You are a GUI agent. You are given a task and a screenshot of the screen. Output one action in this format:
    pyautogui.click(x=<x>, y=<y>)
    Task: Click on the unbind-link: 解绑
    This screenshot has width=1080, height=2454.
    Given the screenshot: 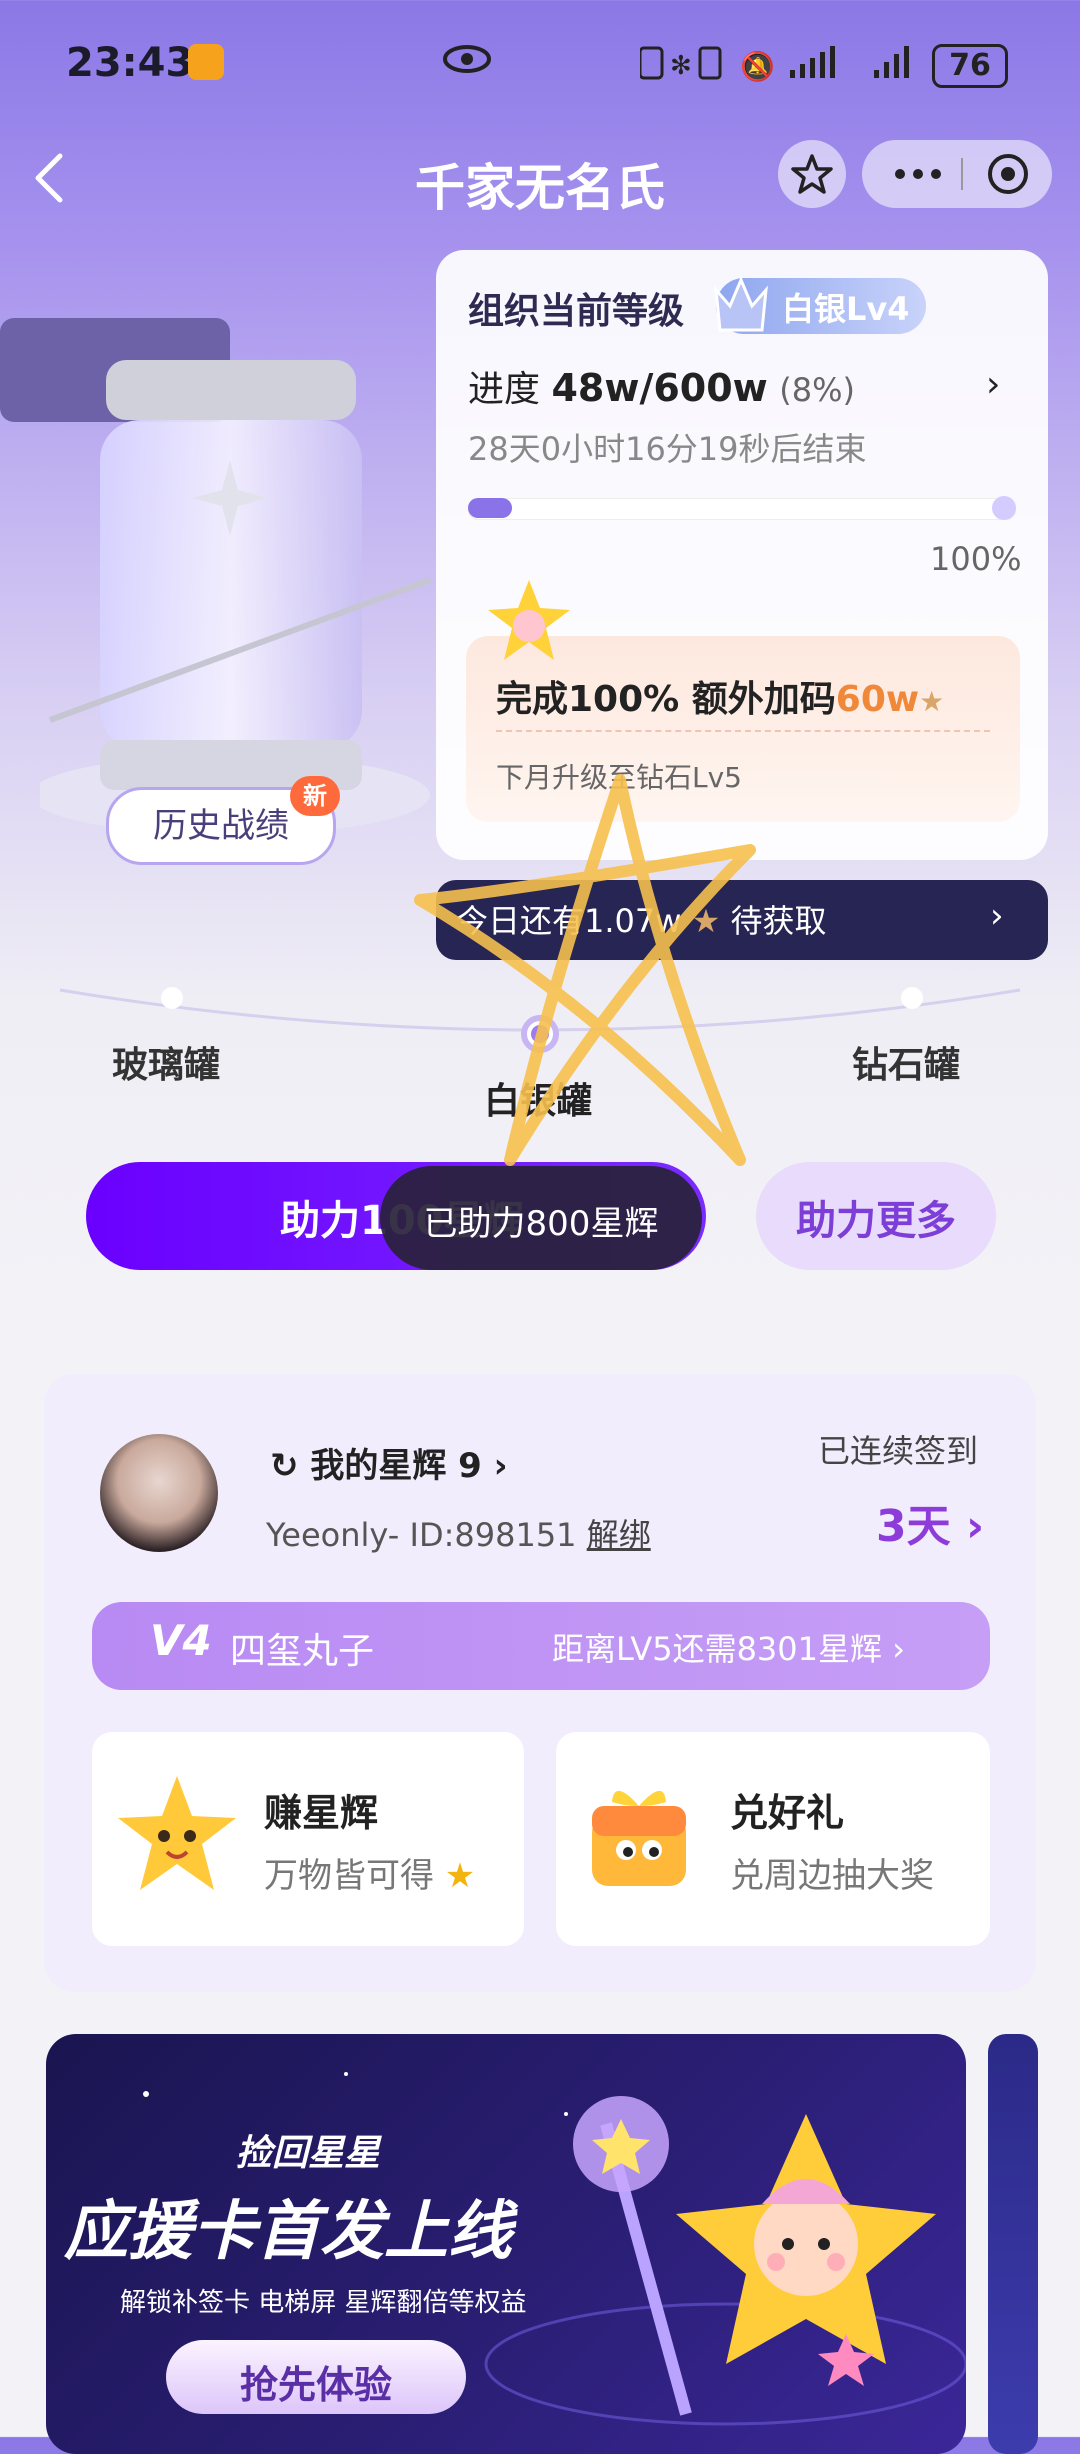 What is the action you would take?
    pyautogui.click(x=619, y=1535)
    